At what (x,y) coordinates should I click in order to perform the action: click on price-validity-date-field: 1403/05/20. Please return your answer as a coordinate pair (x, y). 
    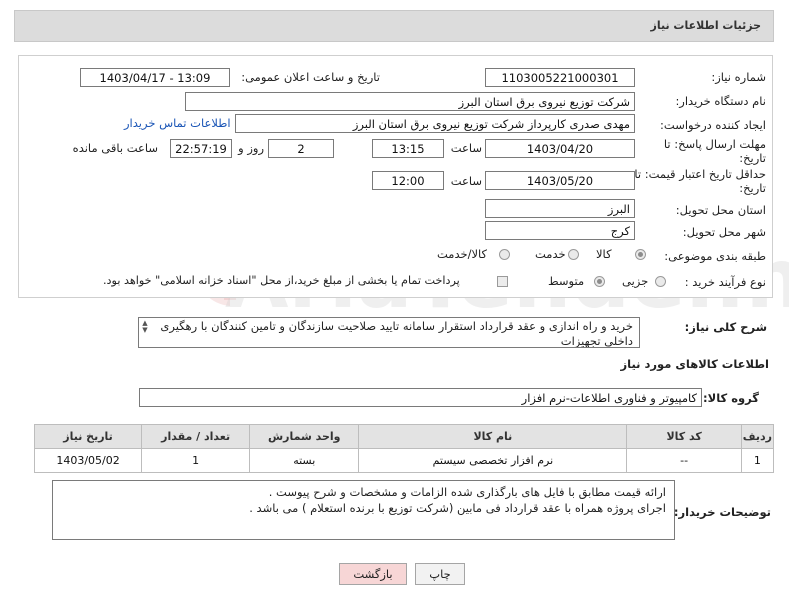
    Looking at the image, I should click on (560, 180).